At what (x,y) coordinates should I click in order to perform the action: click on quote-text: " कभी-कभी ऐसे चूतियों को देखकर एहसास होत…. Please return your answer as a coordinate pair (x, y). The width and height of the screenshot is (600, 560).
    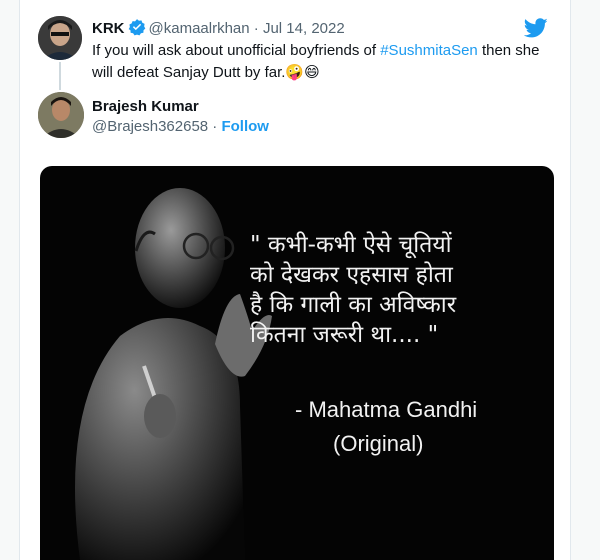
    Looking at the image, I should click on (353, 290).